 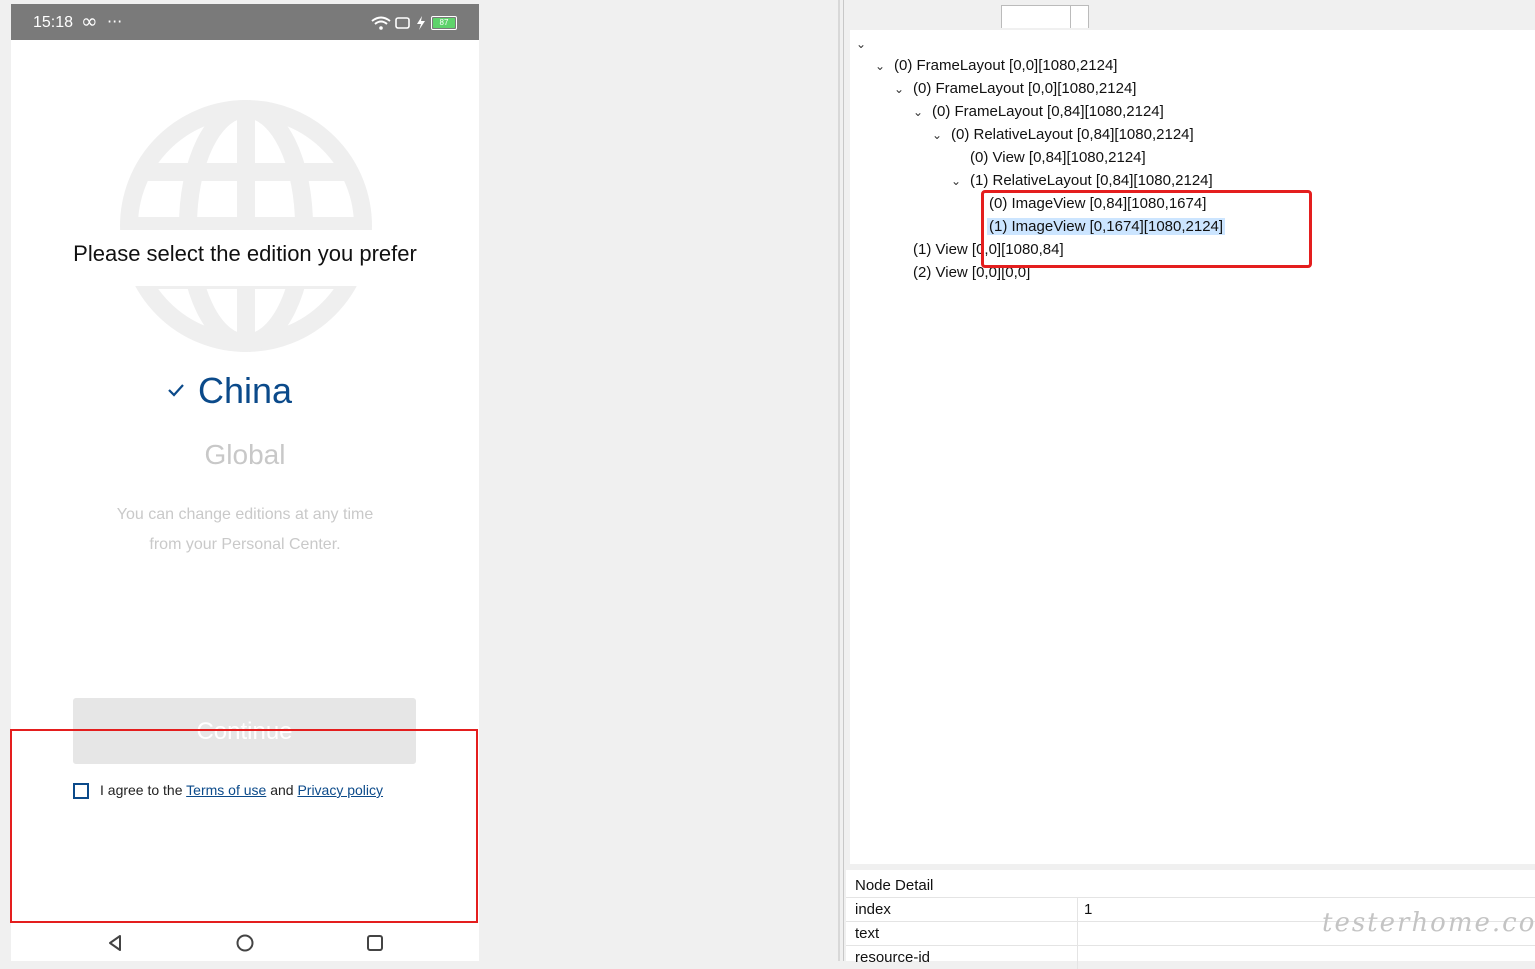 I want to click on panel-divider-edge, so click(x=843, y=480).